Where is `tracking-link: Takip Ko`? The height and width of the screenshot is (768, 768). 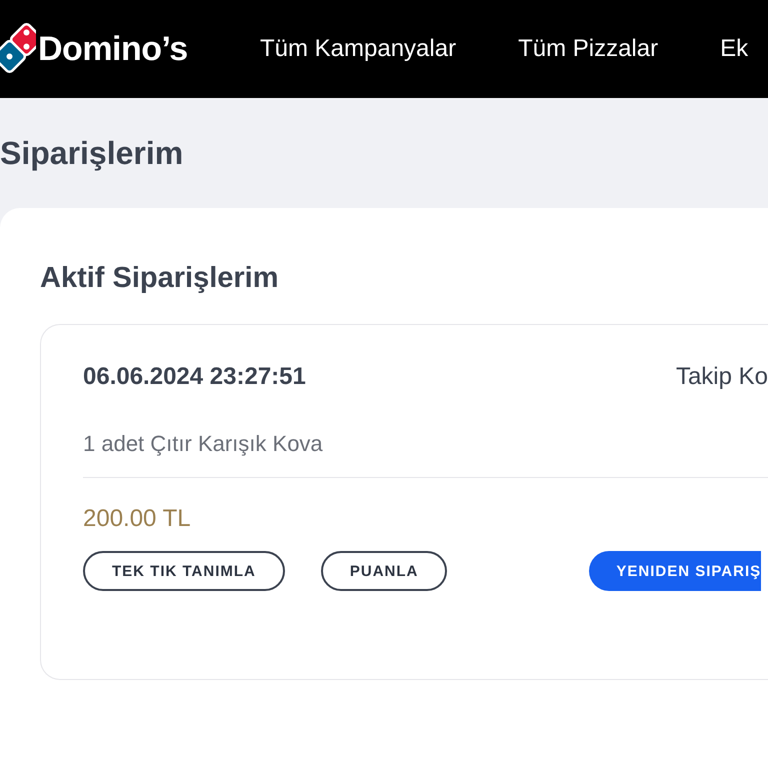
tracking-link: Takip Ko is located at coordinates (722, 377).